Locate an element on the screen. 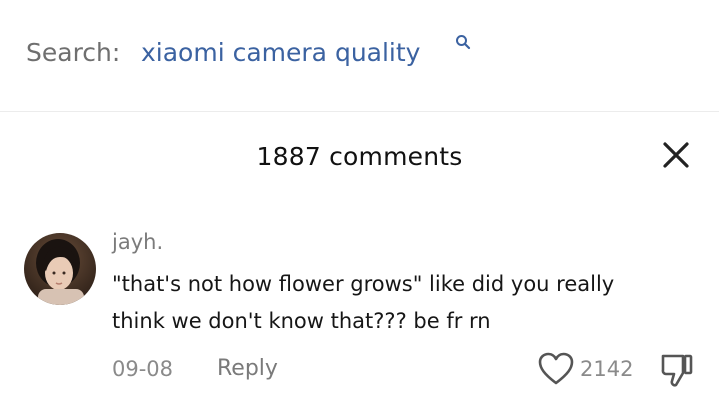 The height and width of the screenshot is (419, 719). avatar is located at coordinates (60, 269).